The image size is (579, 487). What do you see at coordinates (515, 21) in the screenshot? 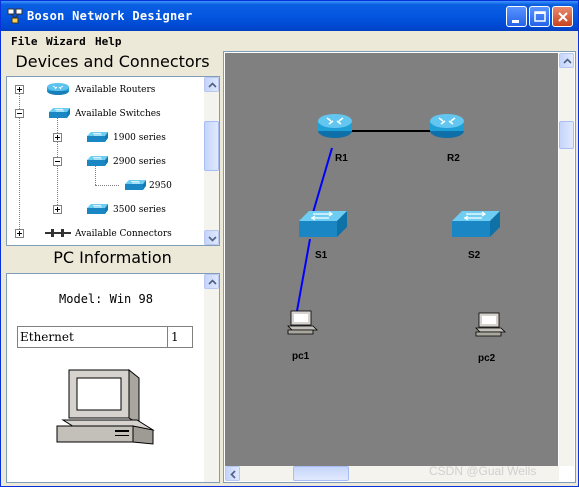
I see `minimize-icon` at bounding box center [515, 21].